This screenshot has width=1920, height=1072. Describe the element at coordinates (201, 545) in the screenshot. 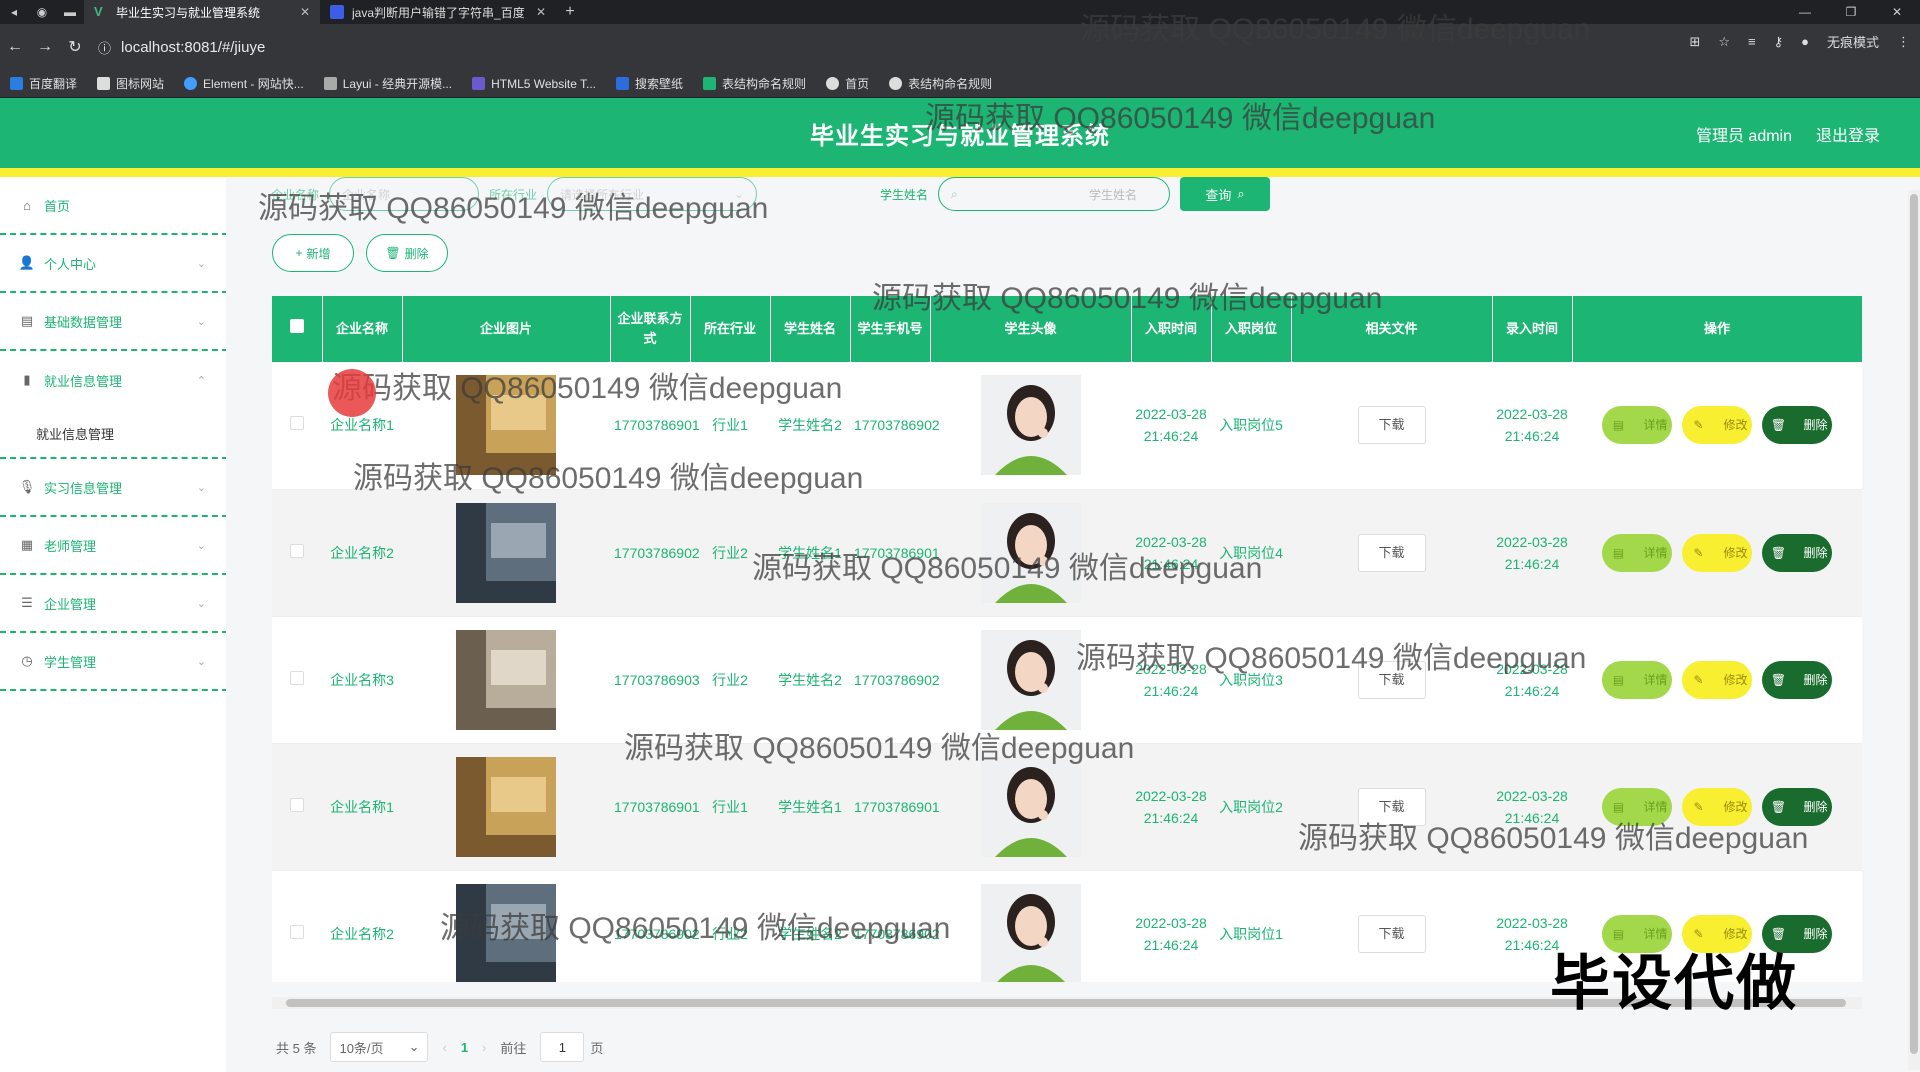

I see `chevron-down-icon: ⌄` at that location.